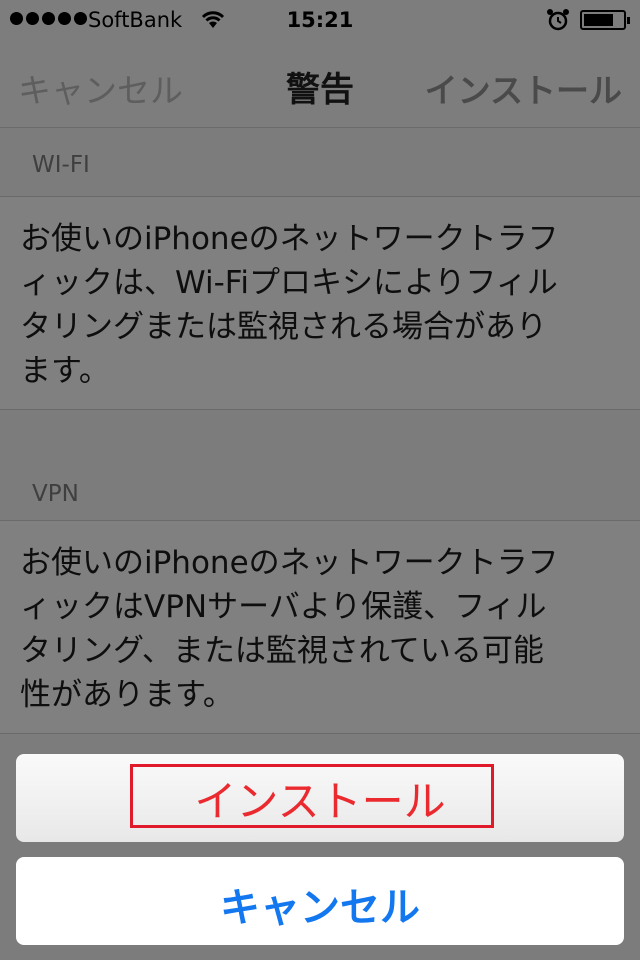 The width and height of the screenshot is (640, 960). What do you see at coordinates (320, 84) in the screenshot?
I see `navigation-bar: キャンセル 警告 インストール` at bounding box center [320, 84].